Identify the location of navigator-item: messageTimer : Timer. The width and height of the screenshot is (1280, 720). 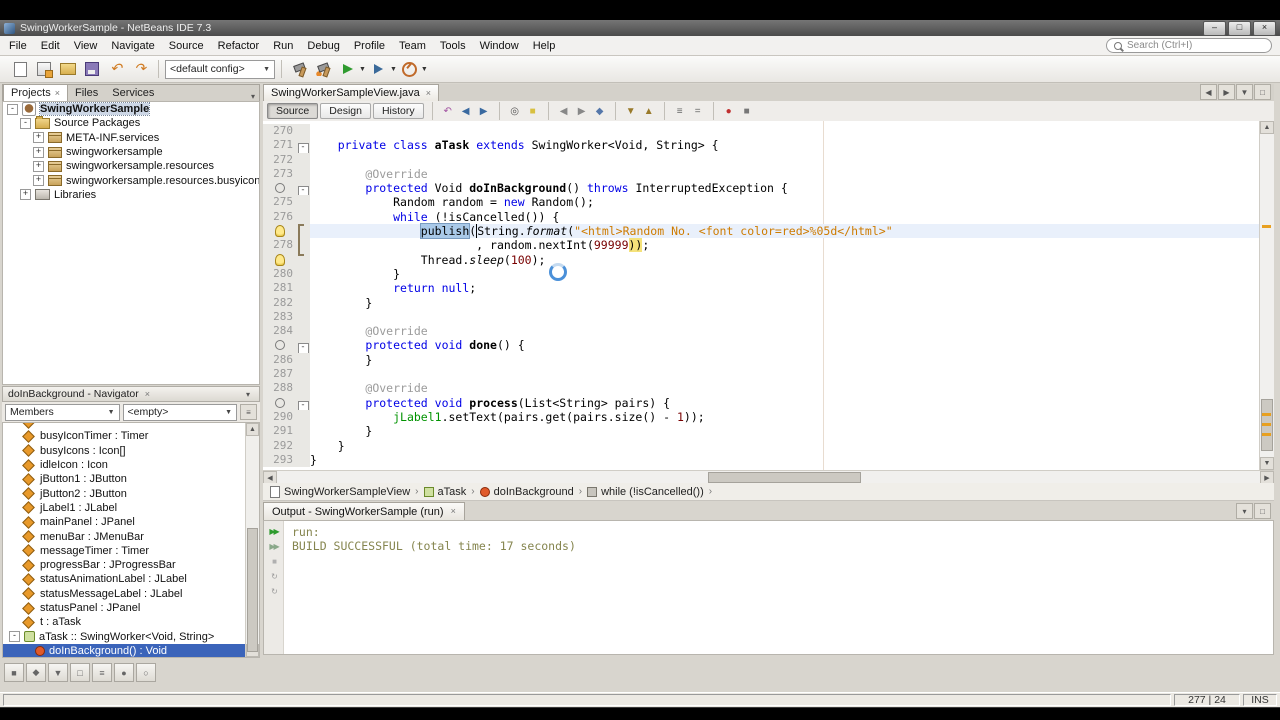
(131, 551).